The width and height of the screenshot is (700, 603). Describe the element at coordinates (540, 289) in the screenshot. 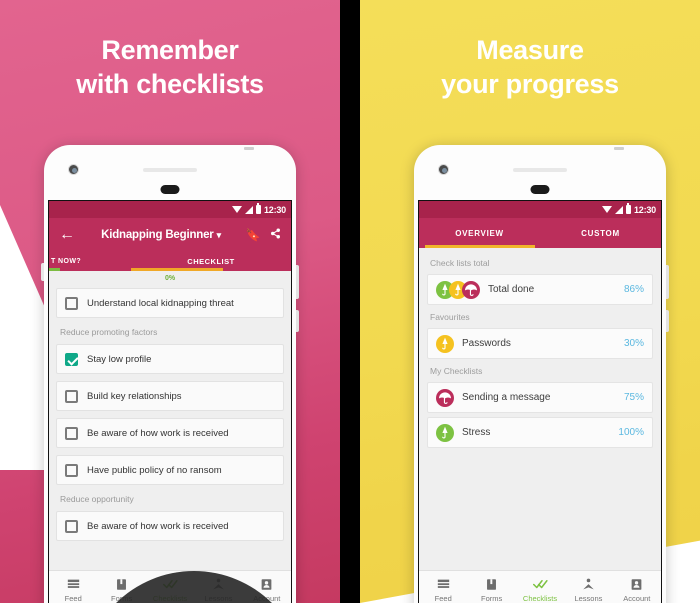

I see `checklist-progress-row: Total done 86%` at that location.